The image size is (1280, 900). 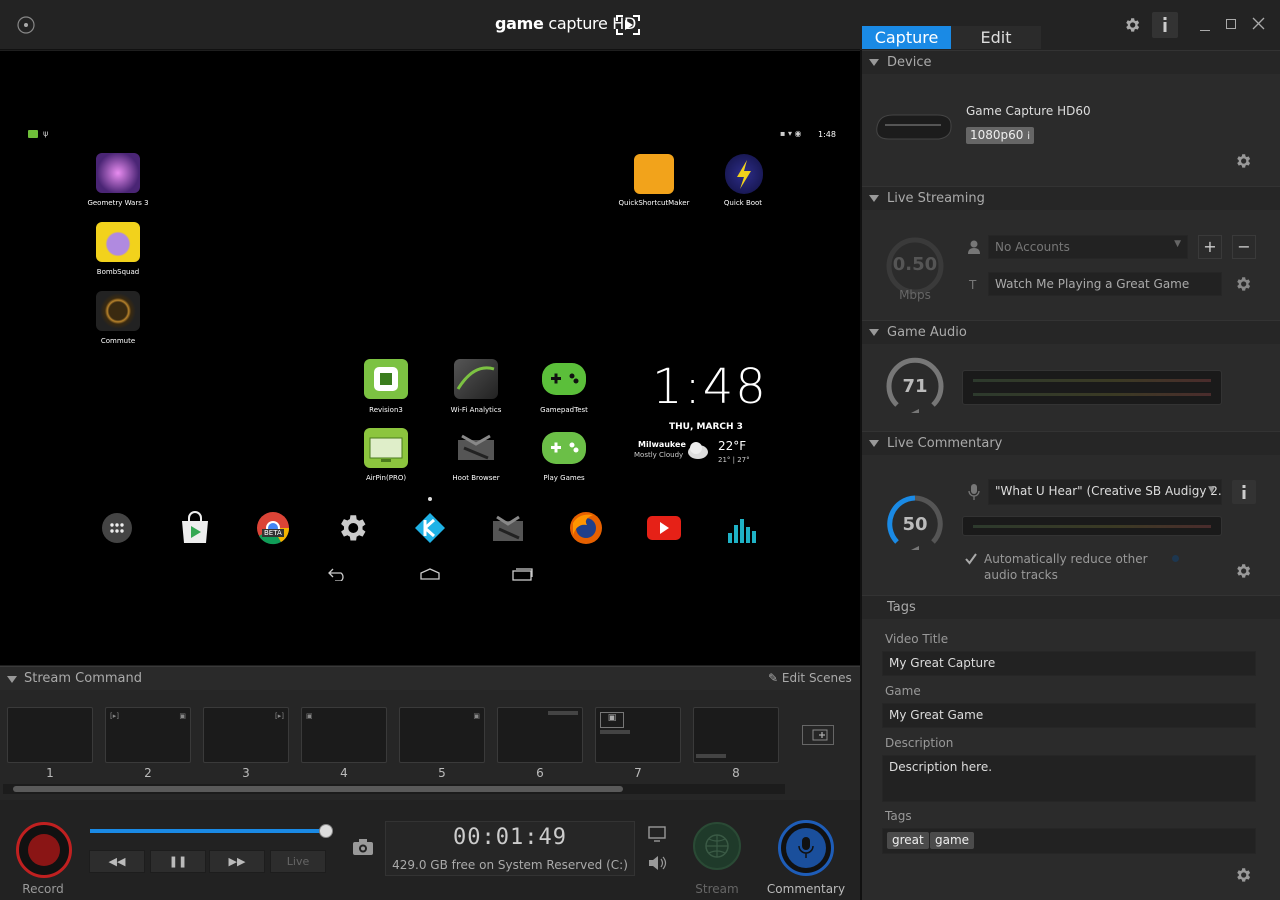 I want to click on fullscreen-icon, so click(x=26, y=25).